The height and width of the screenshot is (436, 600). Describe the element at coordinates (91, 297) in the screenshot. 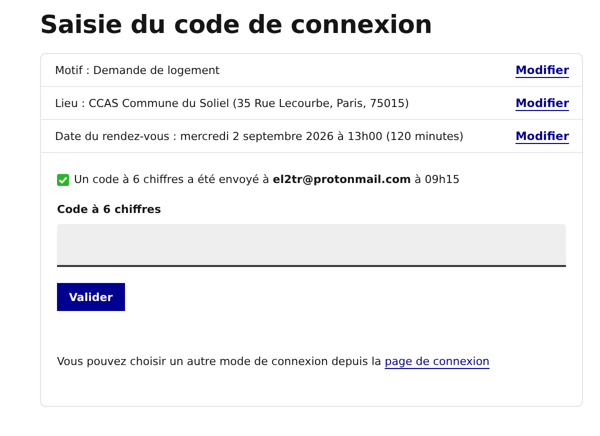

I see `validate-button: Valider` at that location.